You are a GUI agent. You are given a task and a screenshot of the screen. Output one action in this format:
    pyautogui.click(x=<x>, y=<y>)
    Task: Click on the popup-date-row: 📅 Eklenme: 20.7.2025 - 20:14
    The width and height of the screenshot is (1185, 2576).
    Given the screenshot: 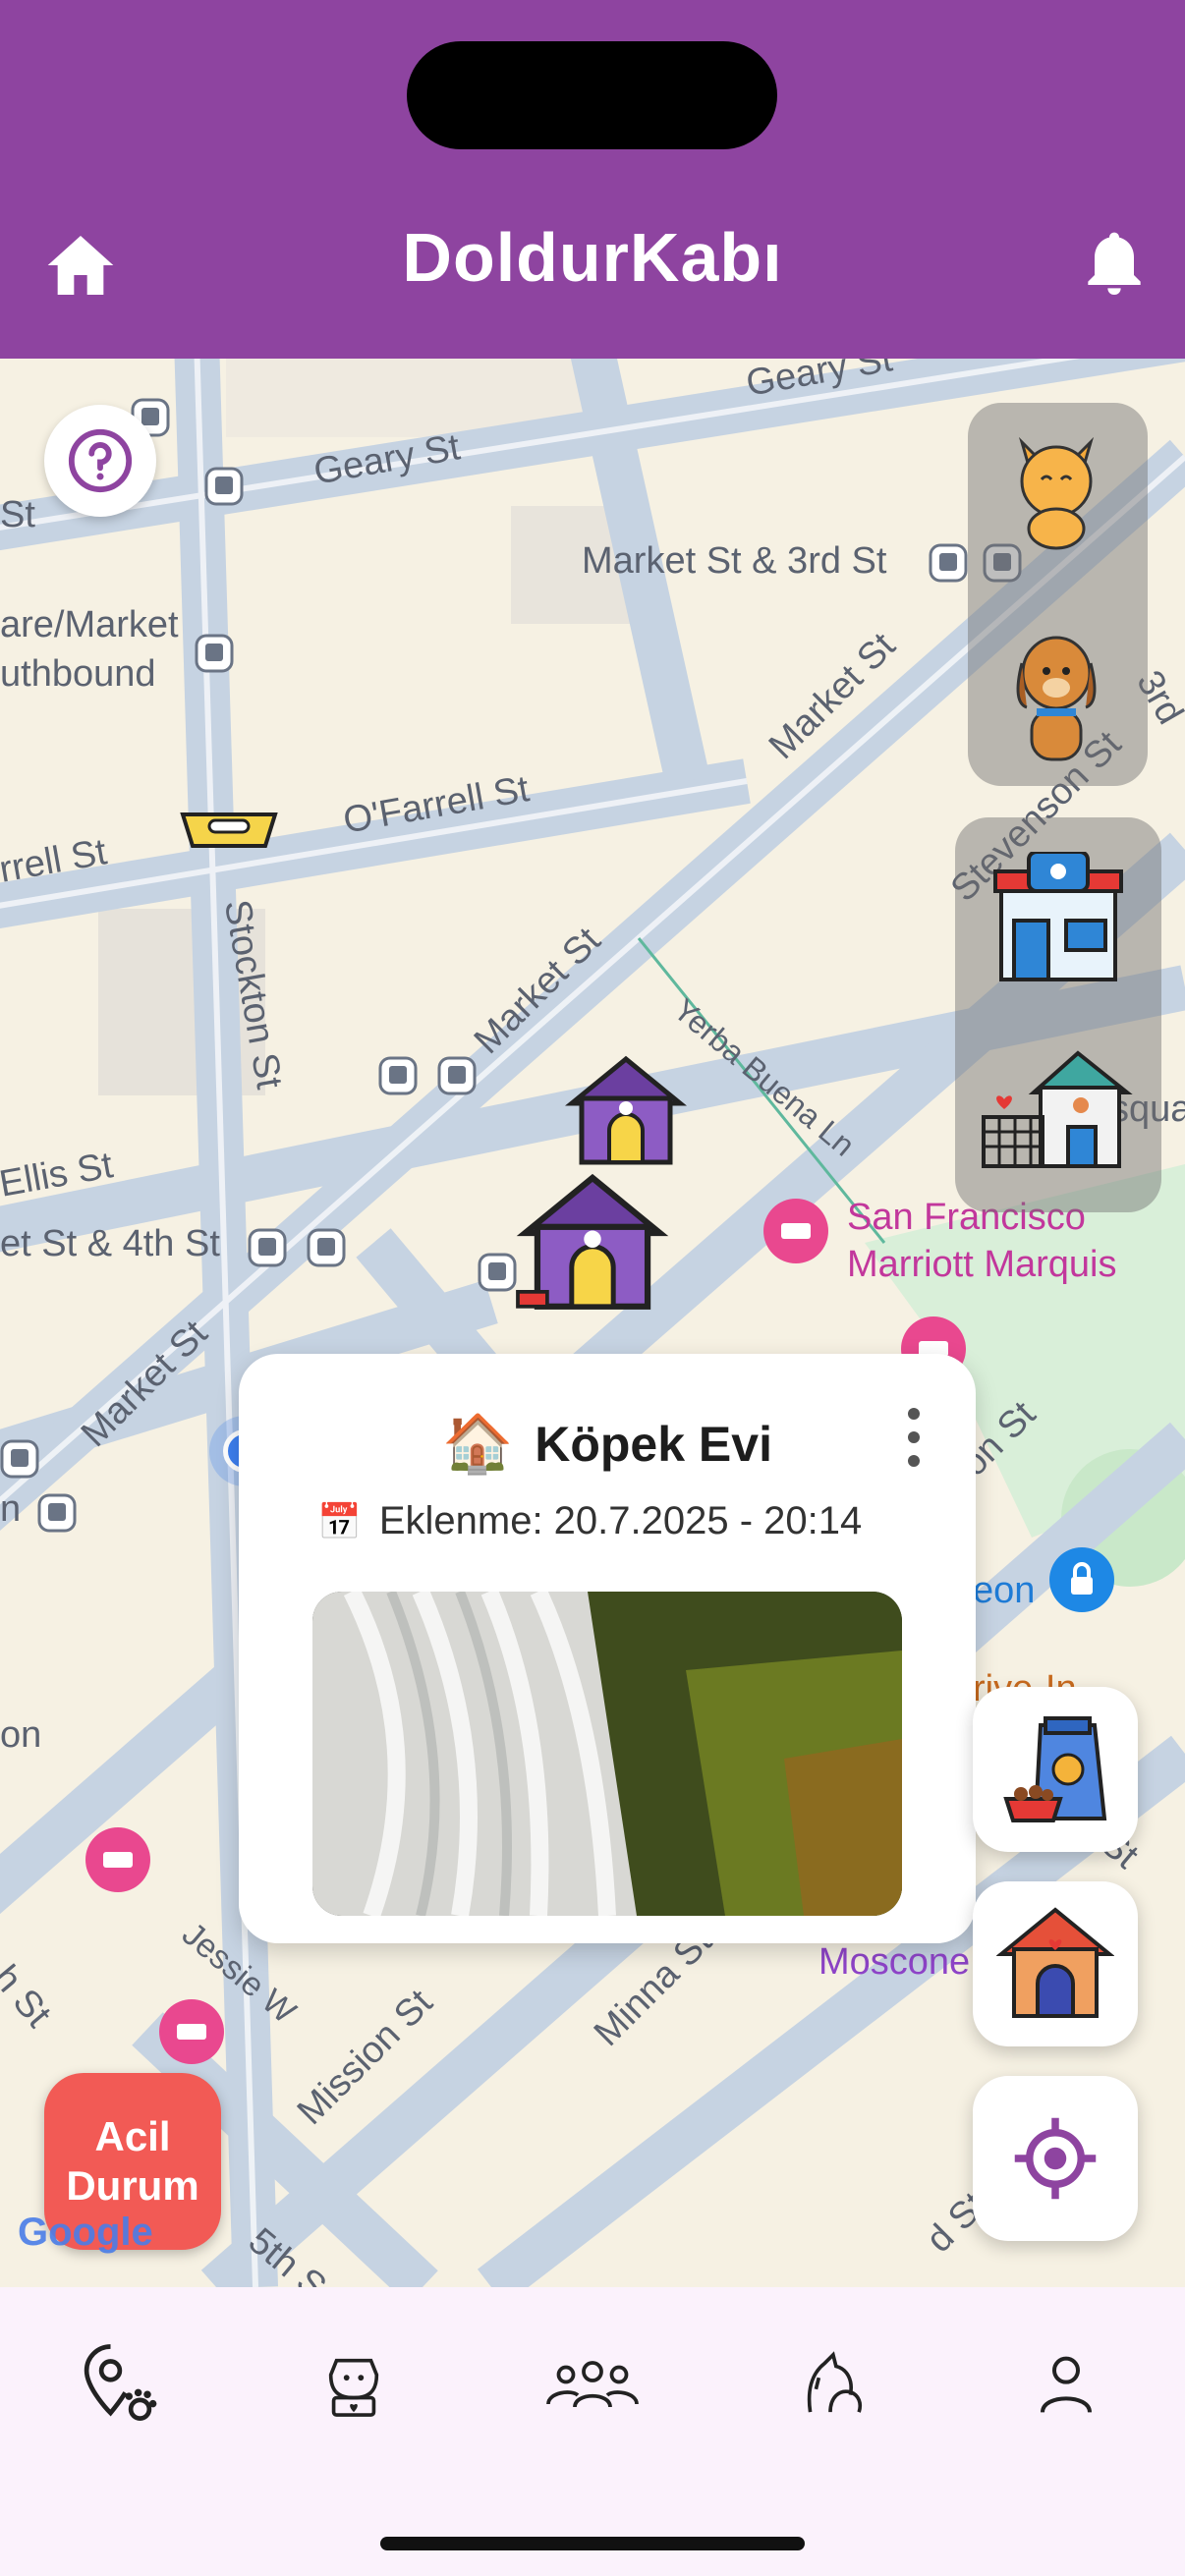 What is the action you would take?
    pyautogui.click(x=590, y=1521)
    